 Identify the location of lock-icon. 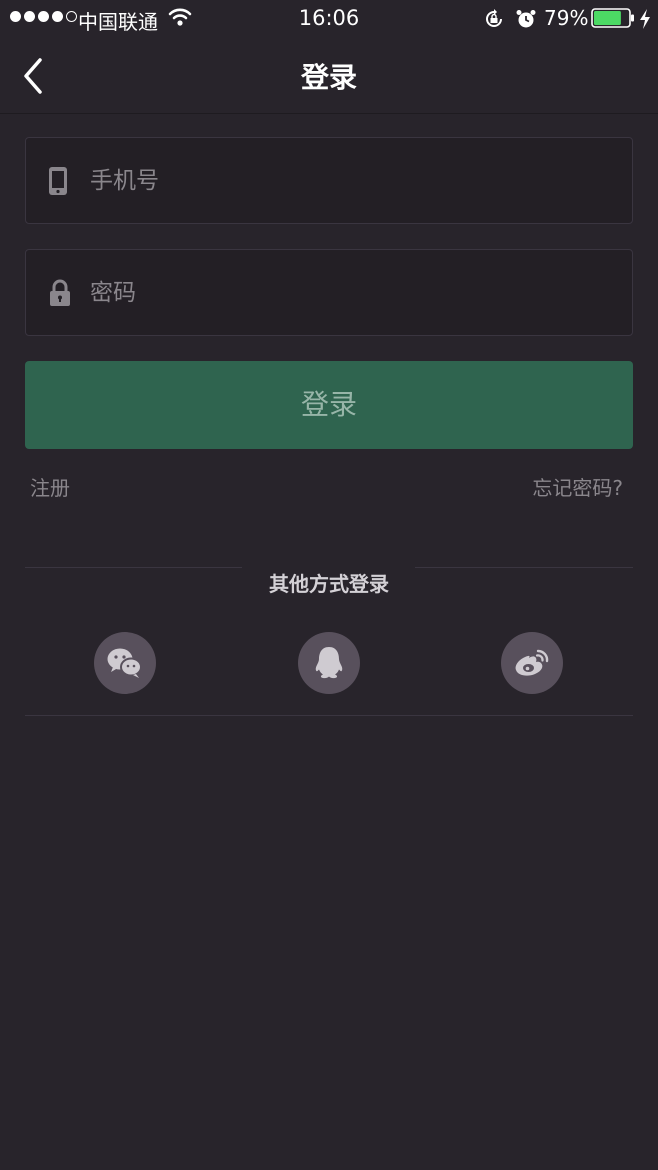
(60, 295).